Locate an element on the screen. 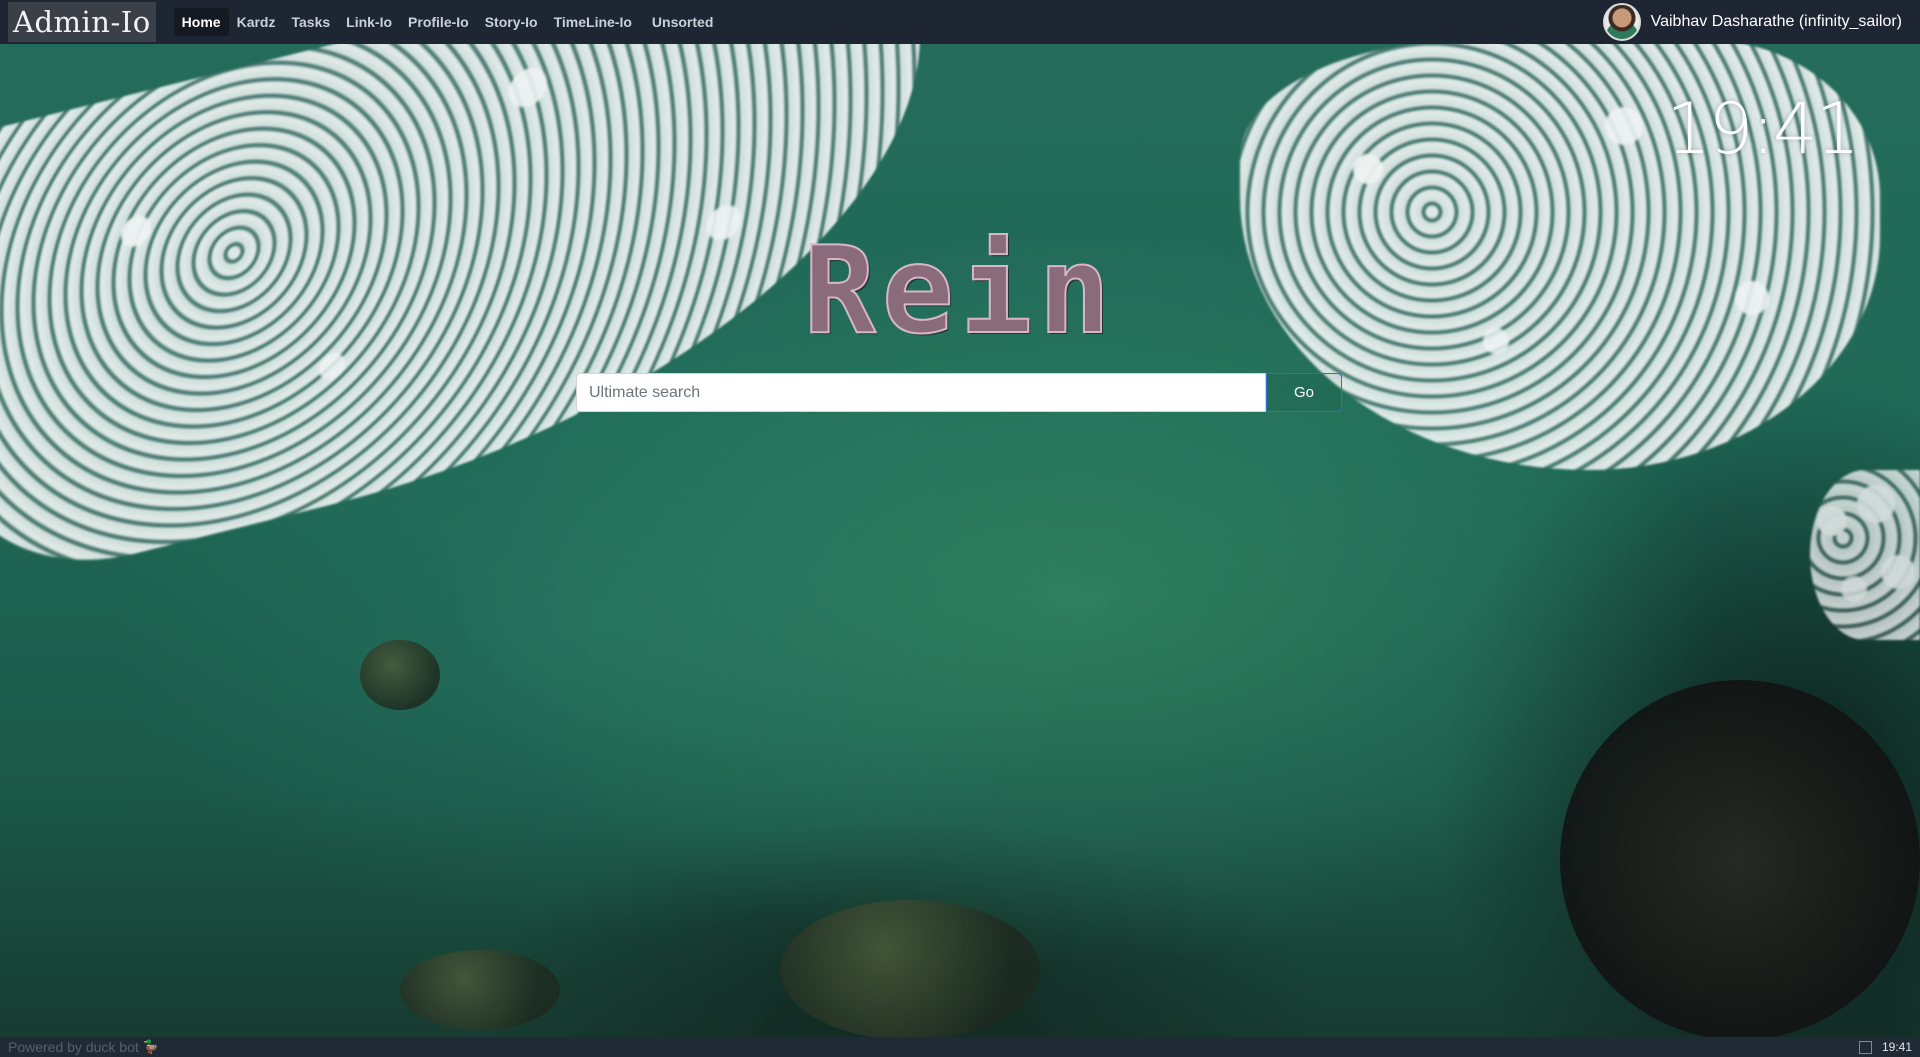 This screenshot has width=1920, height=1057. wave-foam-edge is located at coordinates (1865, 555).